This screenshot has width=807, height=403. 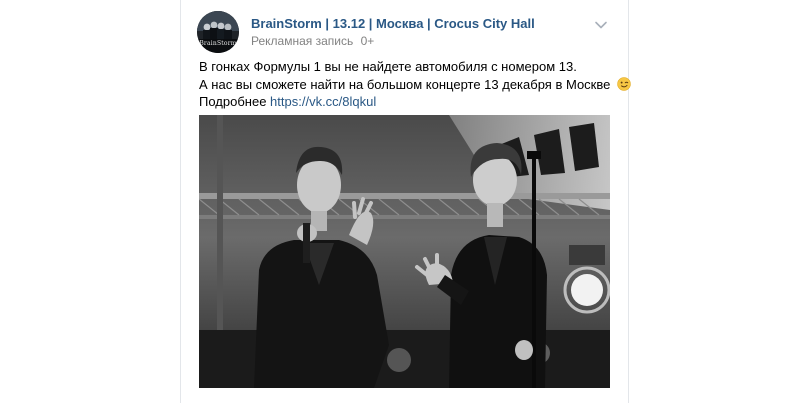 What do you see at coordinates (302, 41) in the screenshot?
I see `ad-label: Рекламная запись` at bounding box center [302, 41].